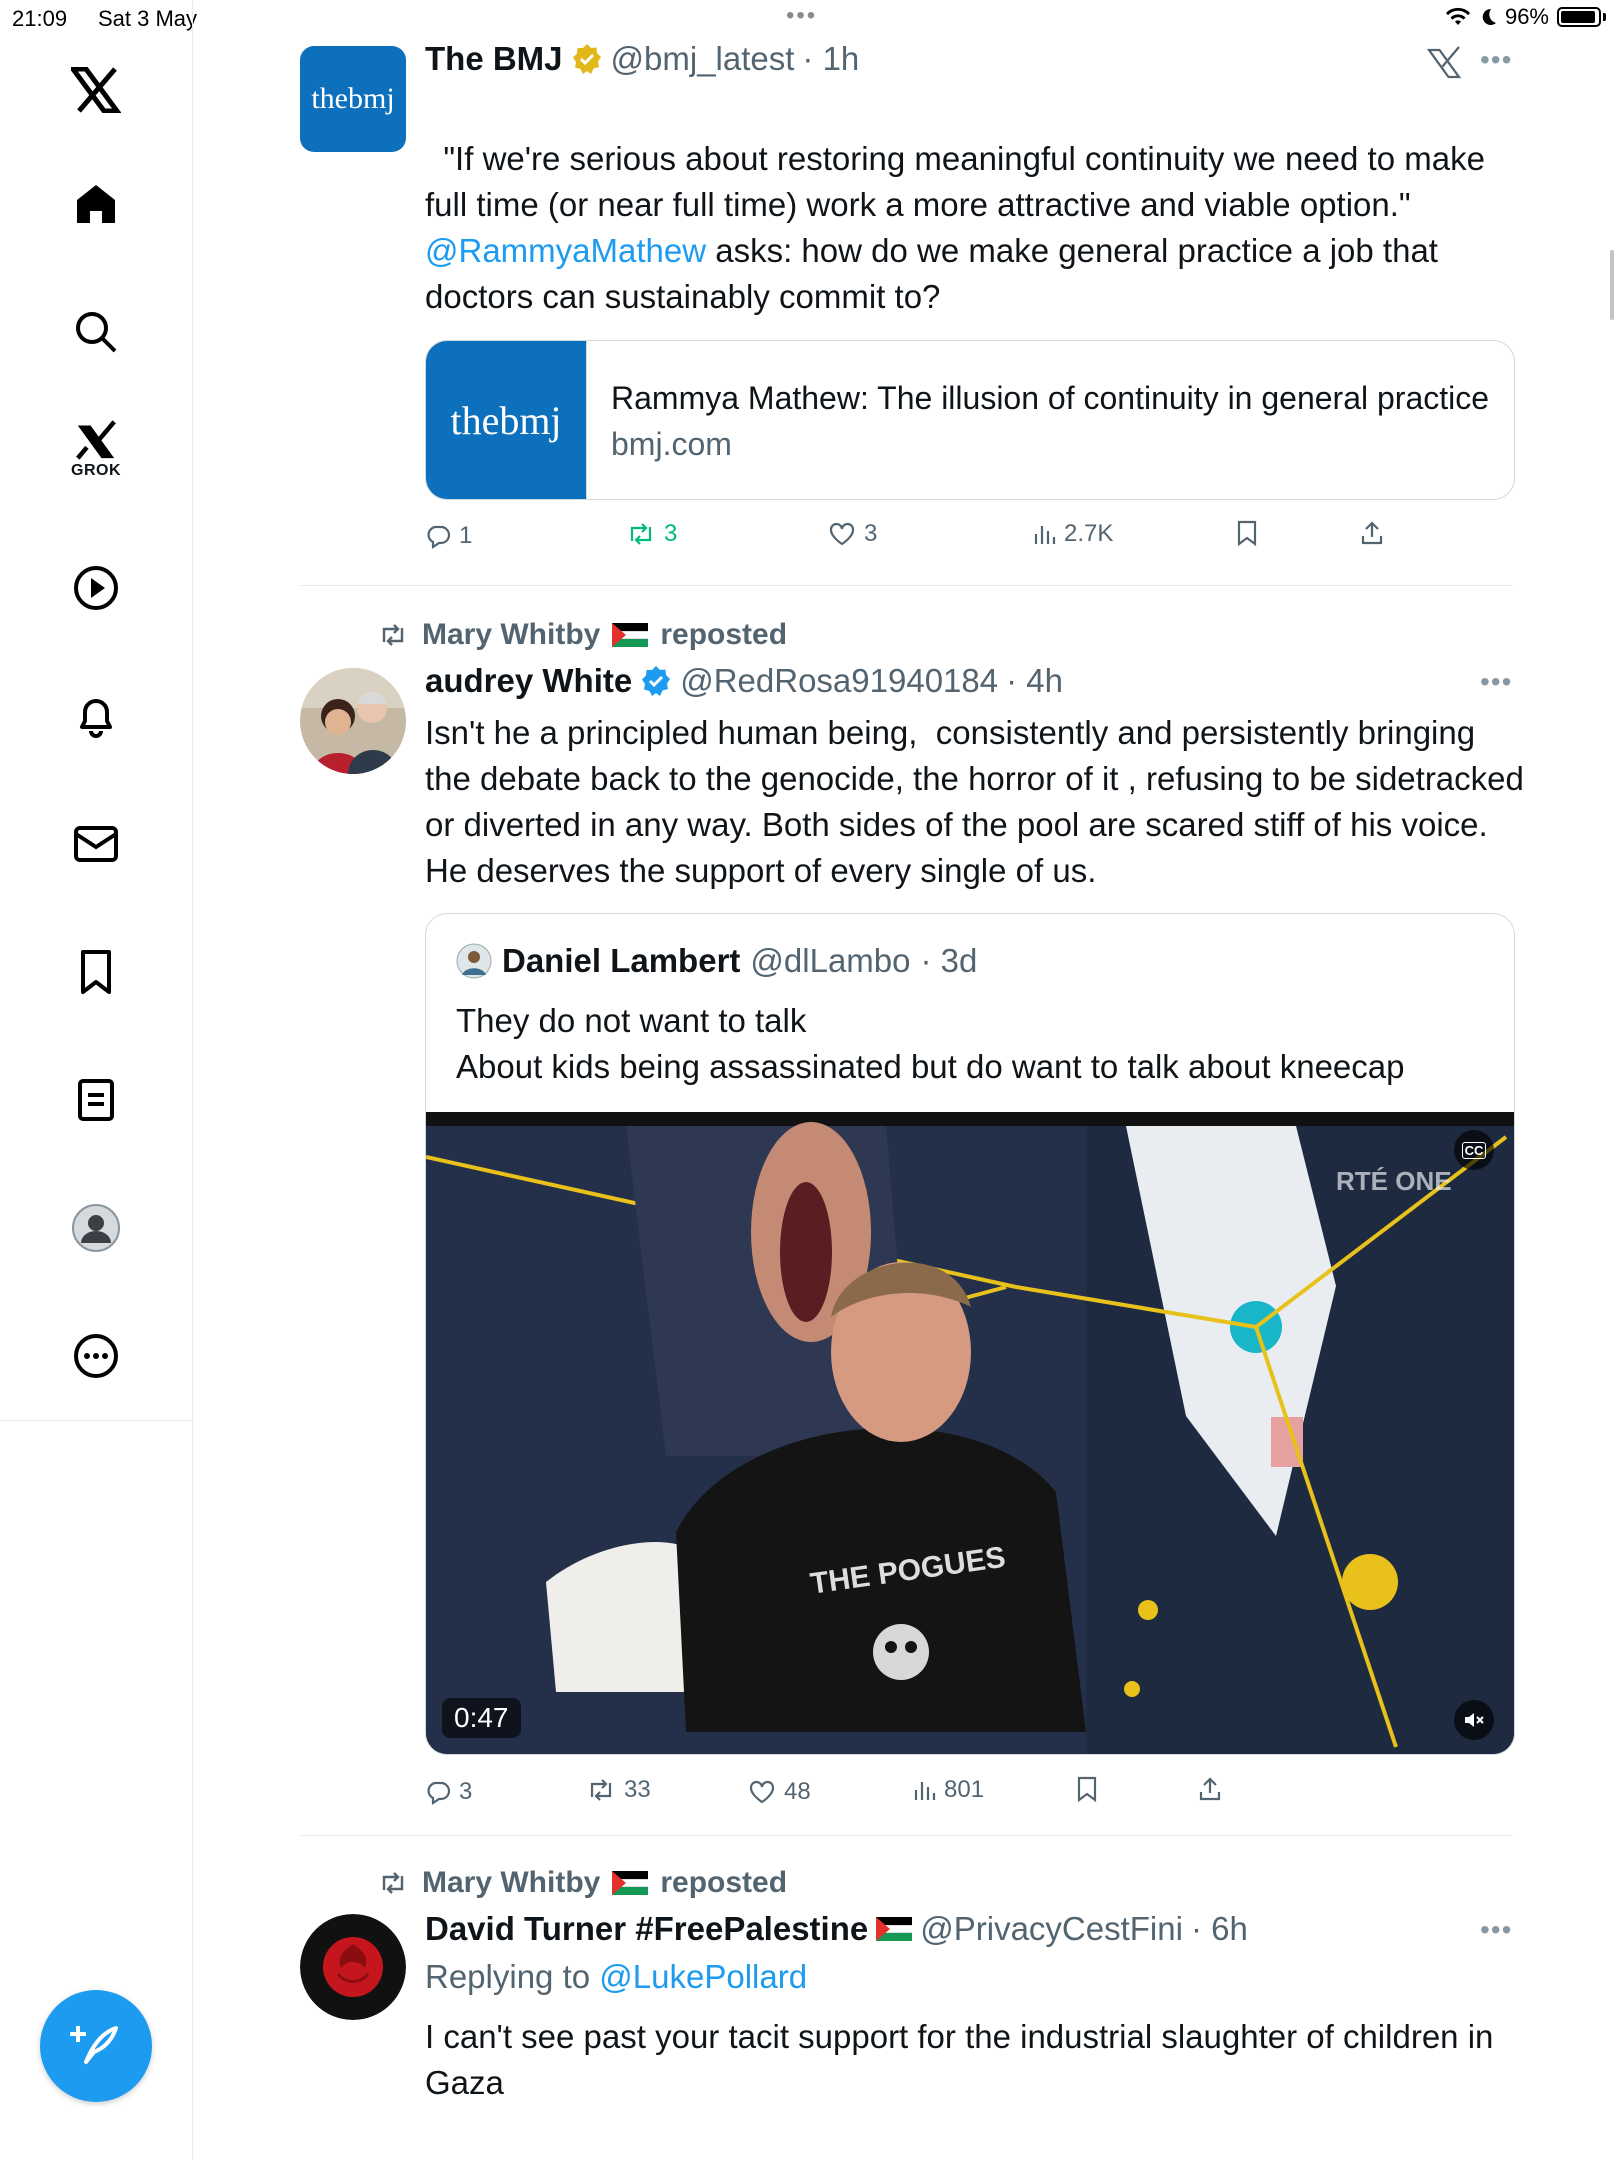 The width and height of the screenshot is (1620, 2160). Describe the element at coordinates (1219, 1929) in the screenshot. I see `tweet-time: · 6h` at that location.